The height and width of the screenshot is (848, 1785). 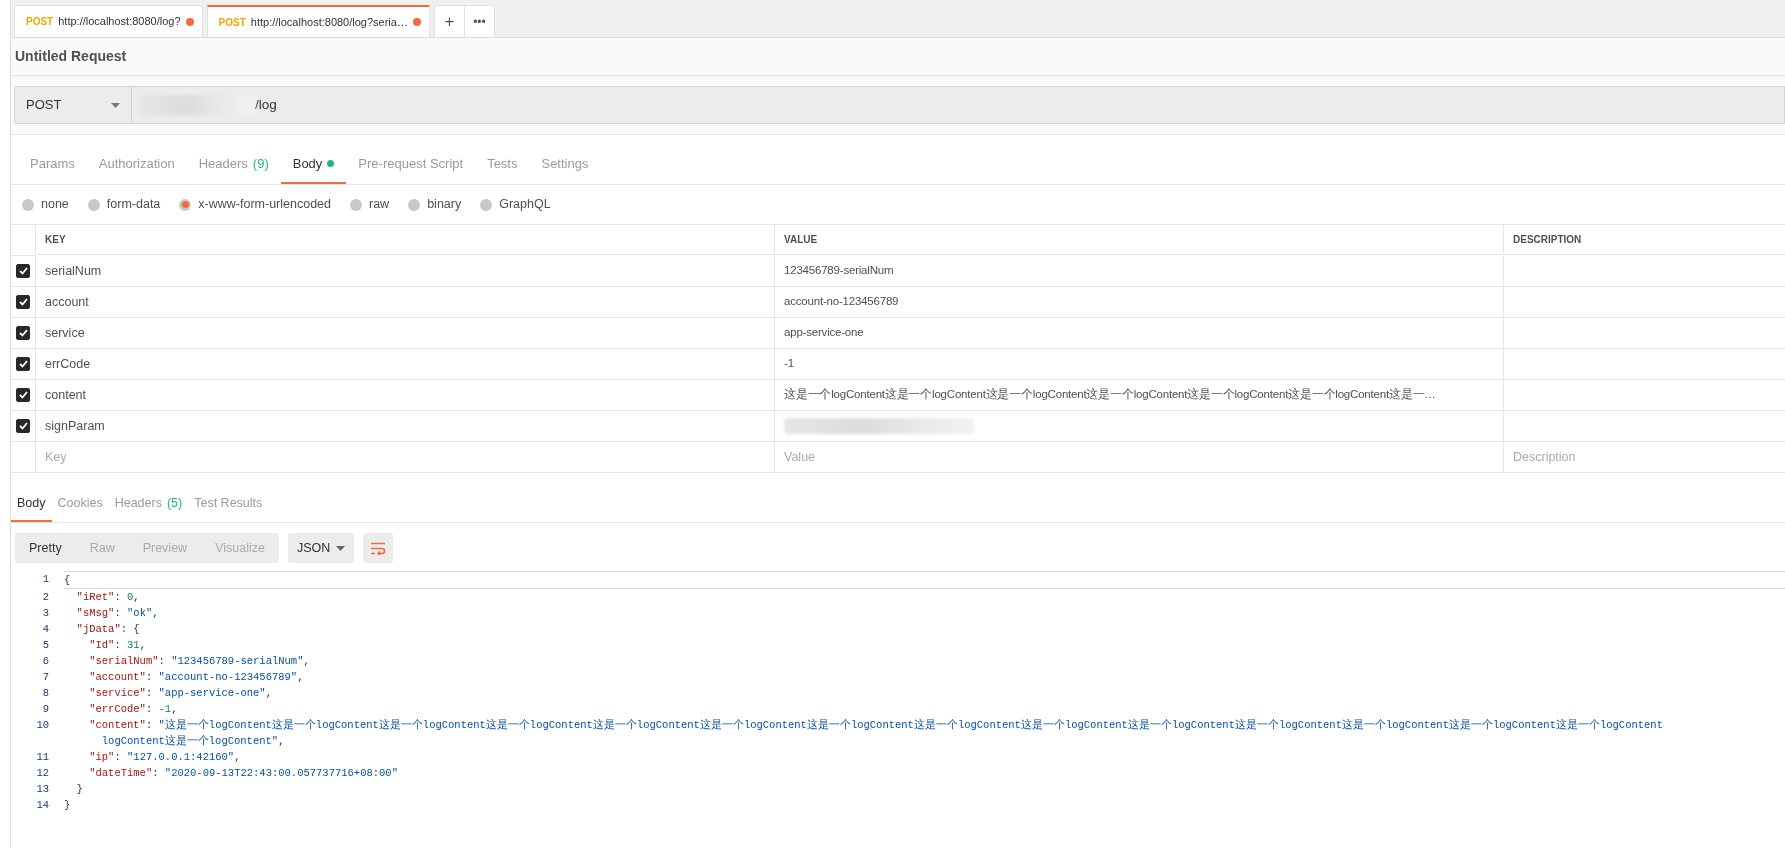 What do you see at coordinates (133, 709) in the screenshot?
I see `code-line: "errCode": -1,` at bounding box center [133, 709].